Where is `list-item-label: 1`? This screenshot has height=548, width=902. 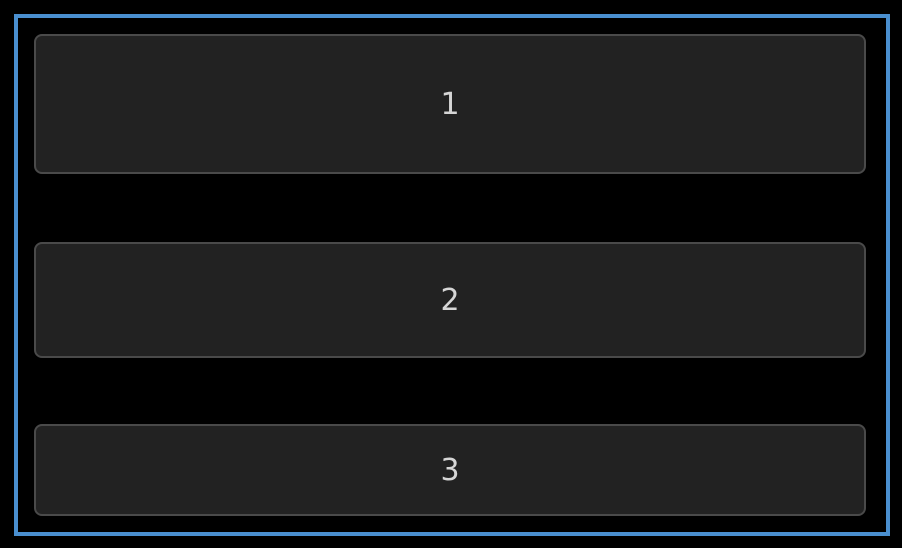
list-item-label: 1 is located at coordinates (450, 104).